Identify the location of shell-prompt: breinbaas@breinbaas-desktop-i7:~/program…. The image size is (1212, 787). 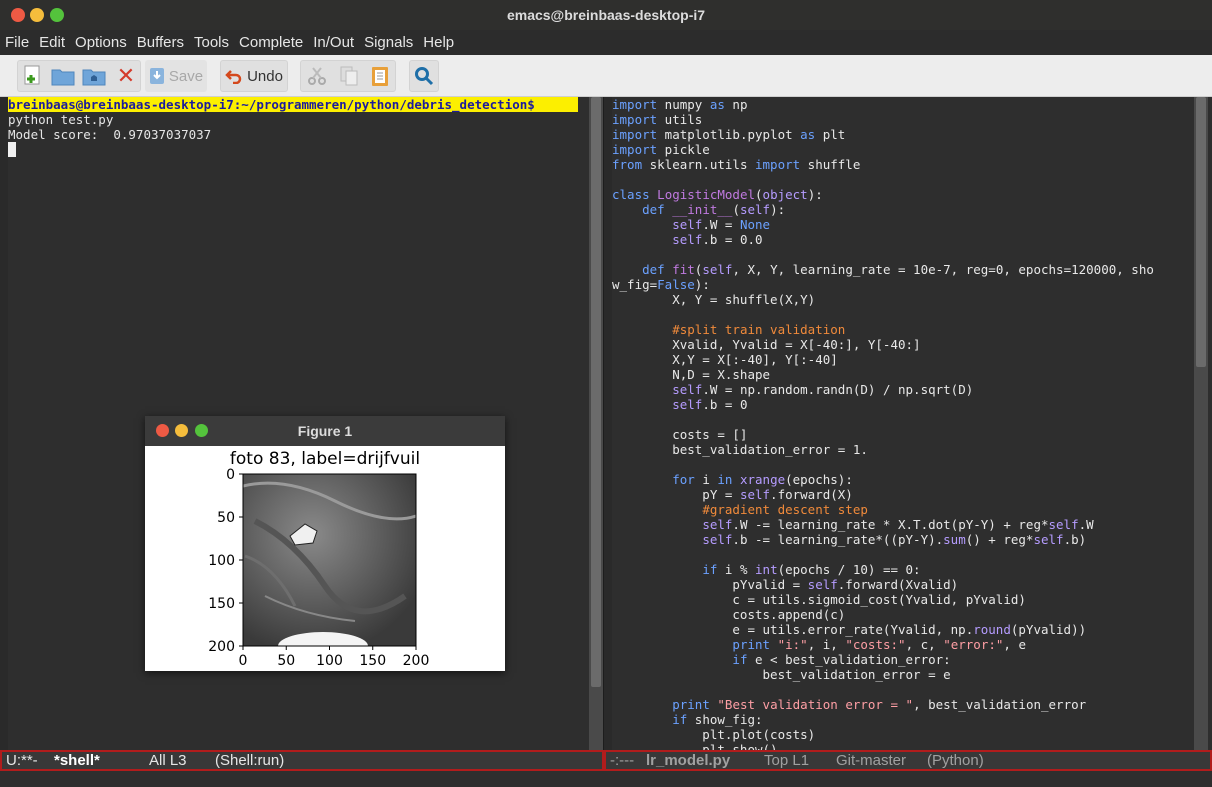
(293, 104).